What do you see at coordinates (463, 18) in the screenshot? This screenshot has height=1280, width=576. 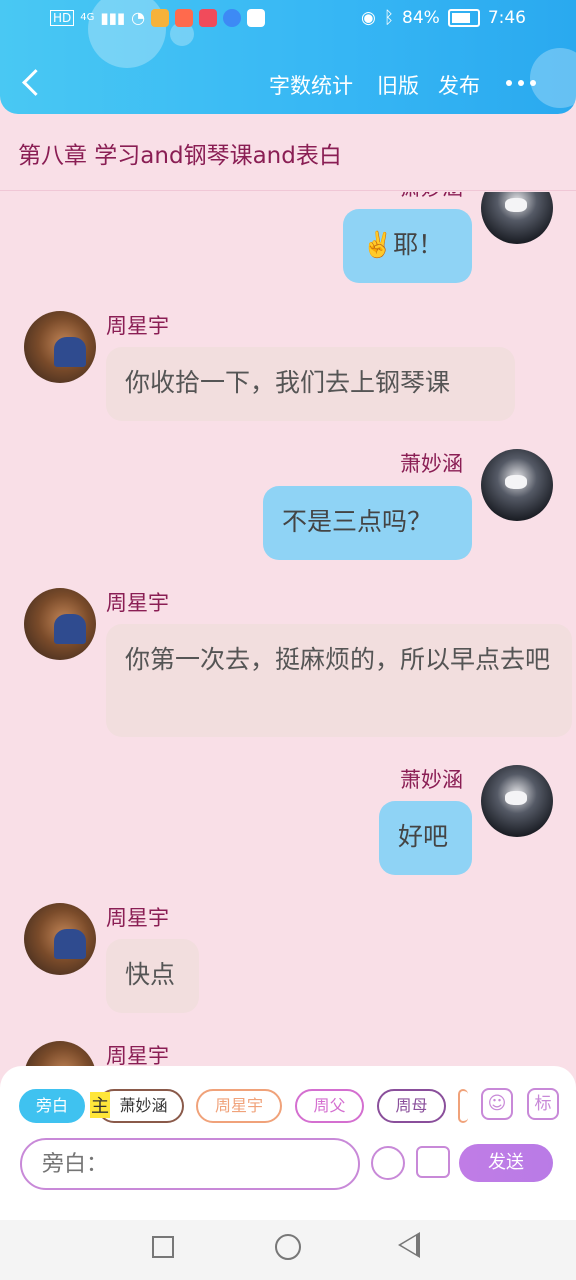 I see `battery-icon` at bounding box center [463, 18].